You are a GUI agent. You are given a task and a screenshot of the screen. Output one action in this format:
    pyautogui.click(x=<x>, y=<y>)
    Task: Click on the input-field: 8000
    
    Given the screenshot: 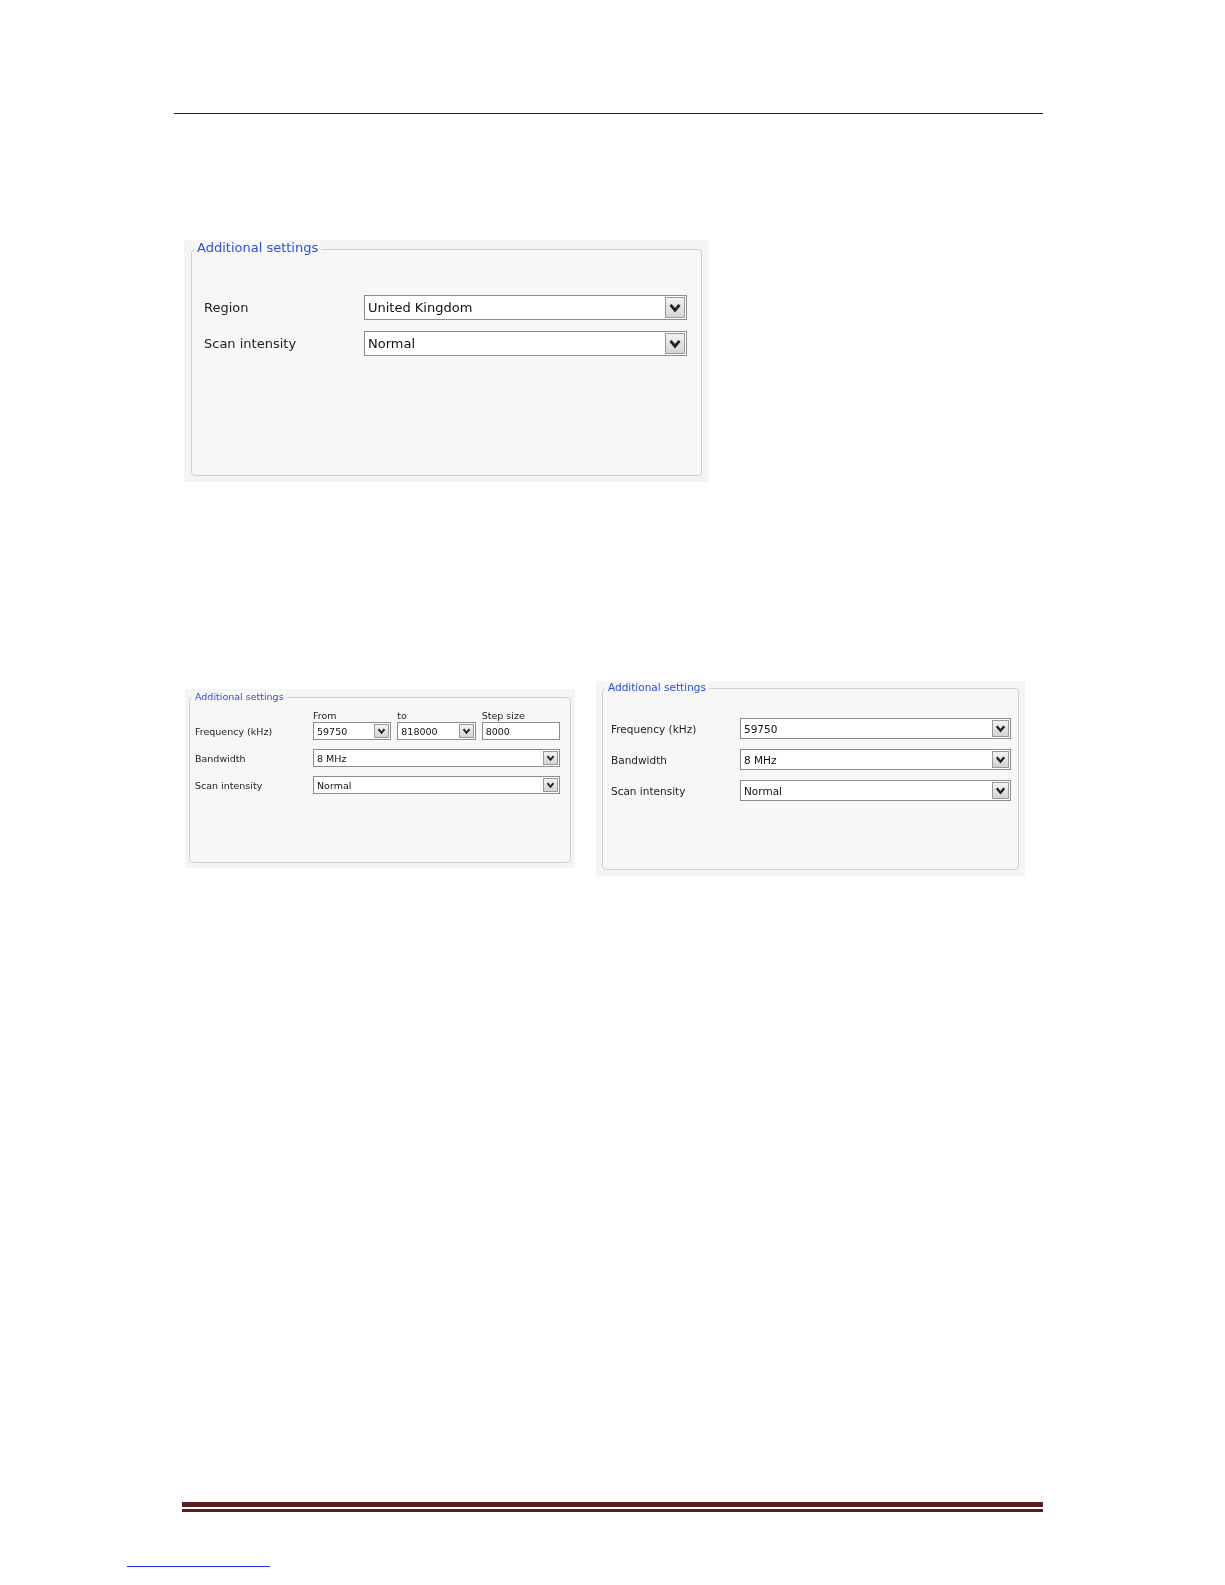 What is the action you would take?
    pyautogui.click(x=520, y=731)
    